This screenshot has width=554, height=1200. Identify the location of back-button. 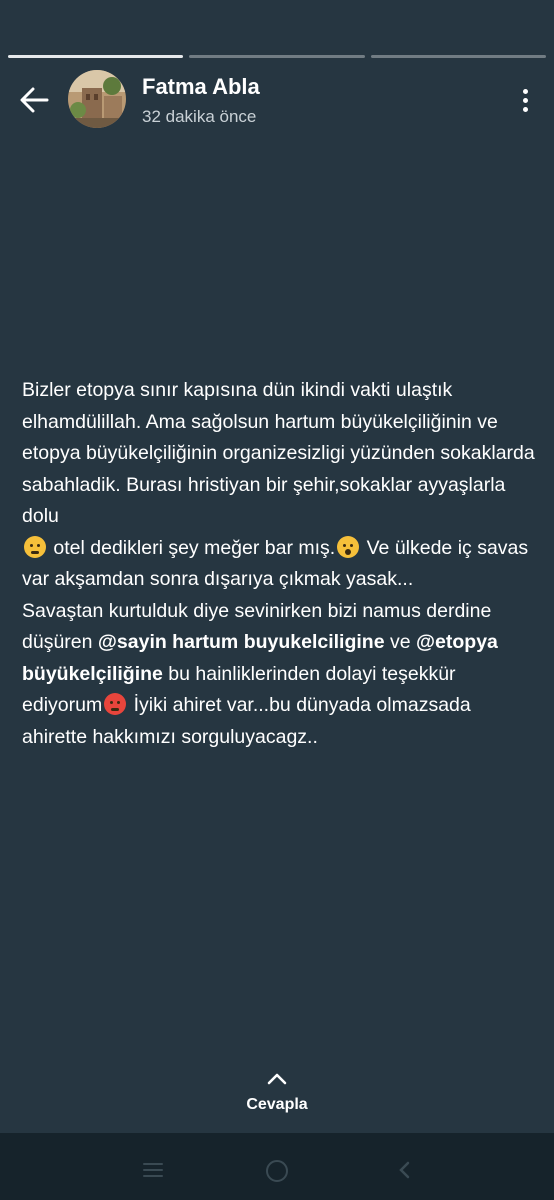
(34, 100).